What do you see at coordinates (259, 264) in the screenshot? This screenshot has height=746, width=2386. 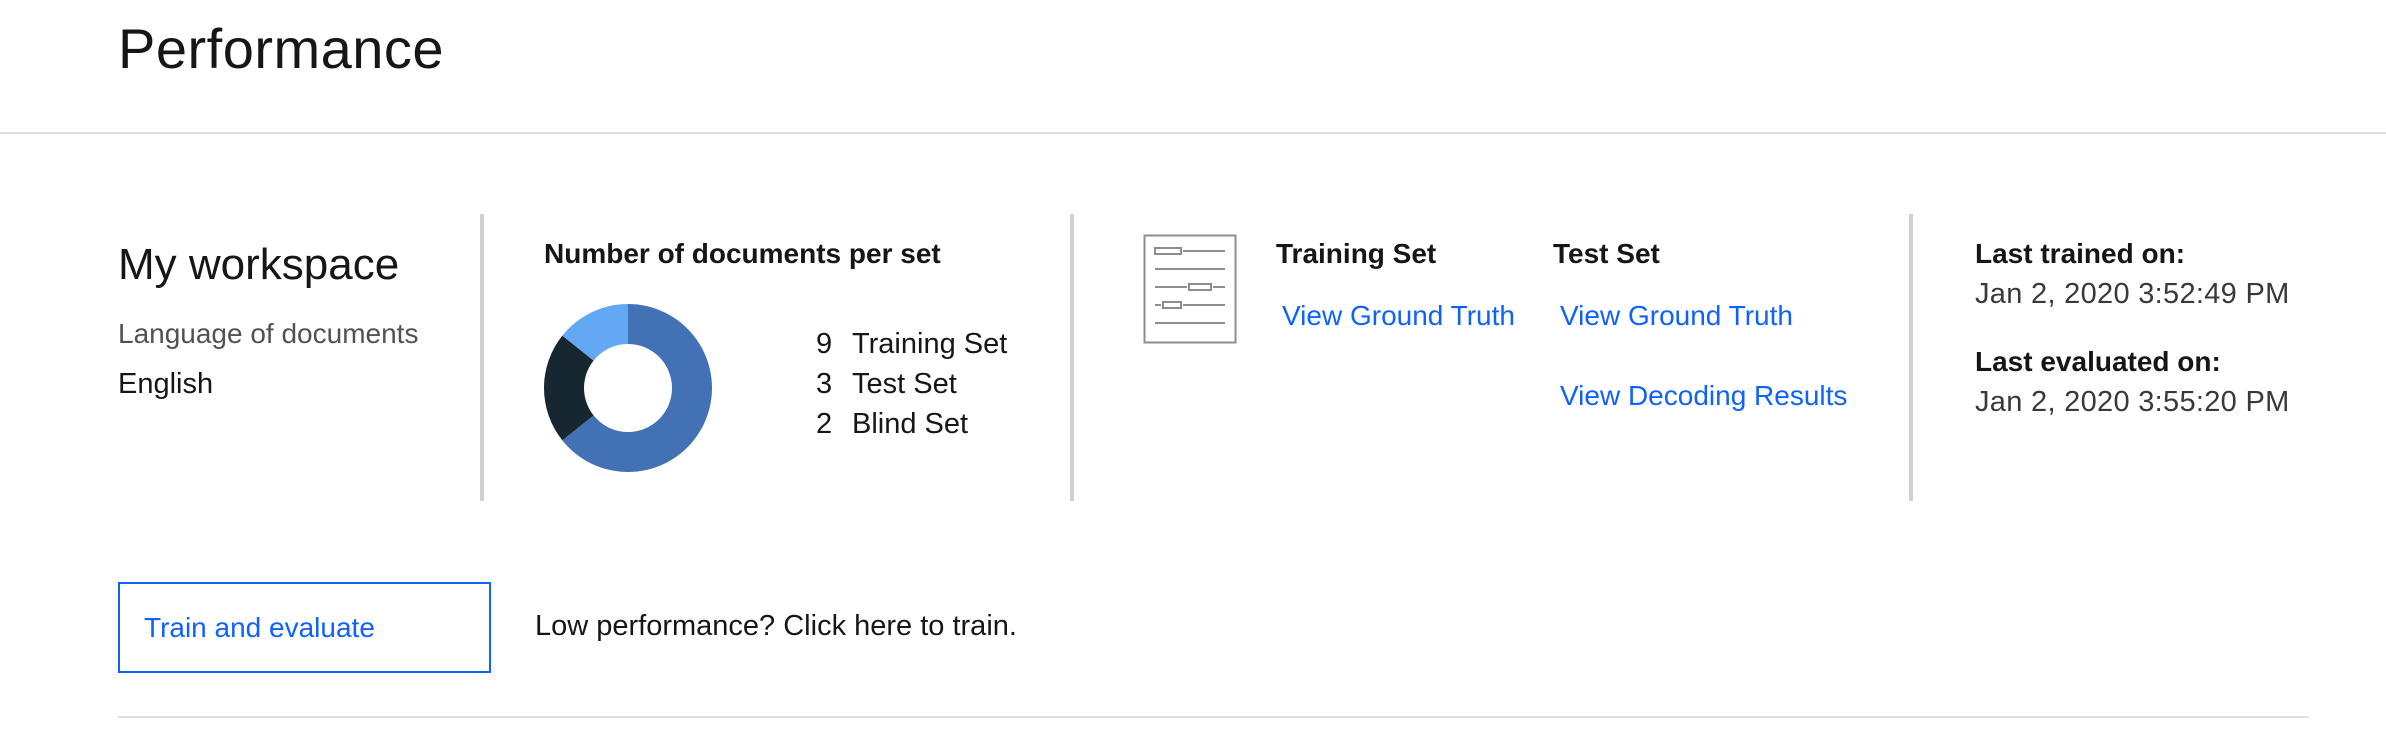 I see `workspace-name: My workspace` at bounding box center [259, 264].